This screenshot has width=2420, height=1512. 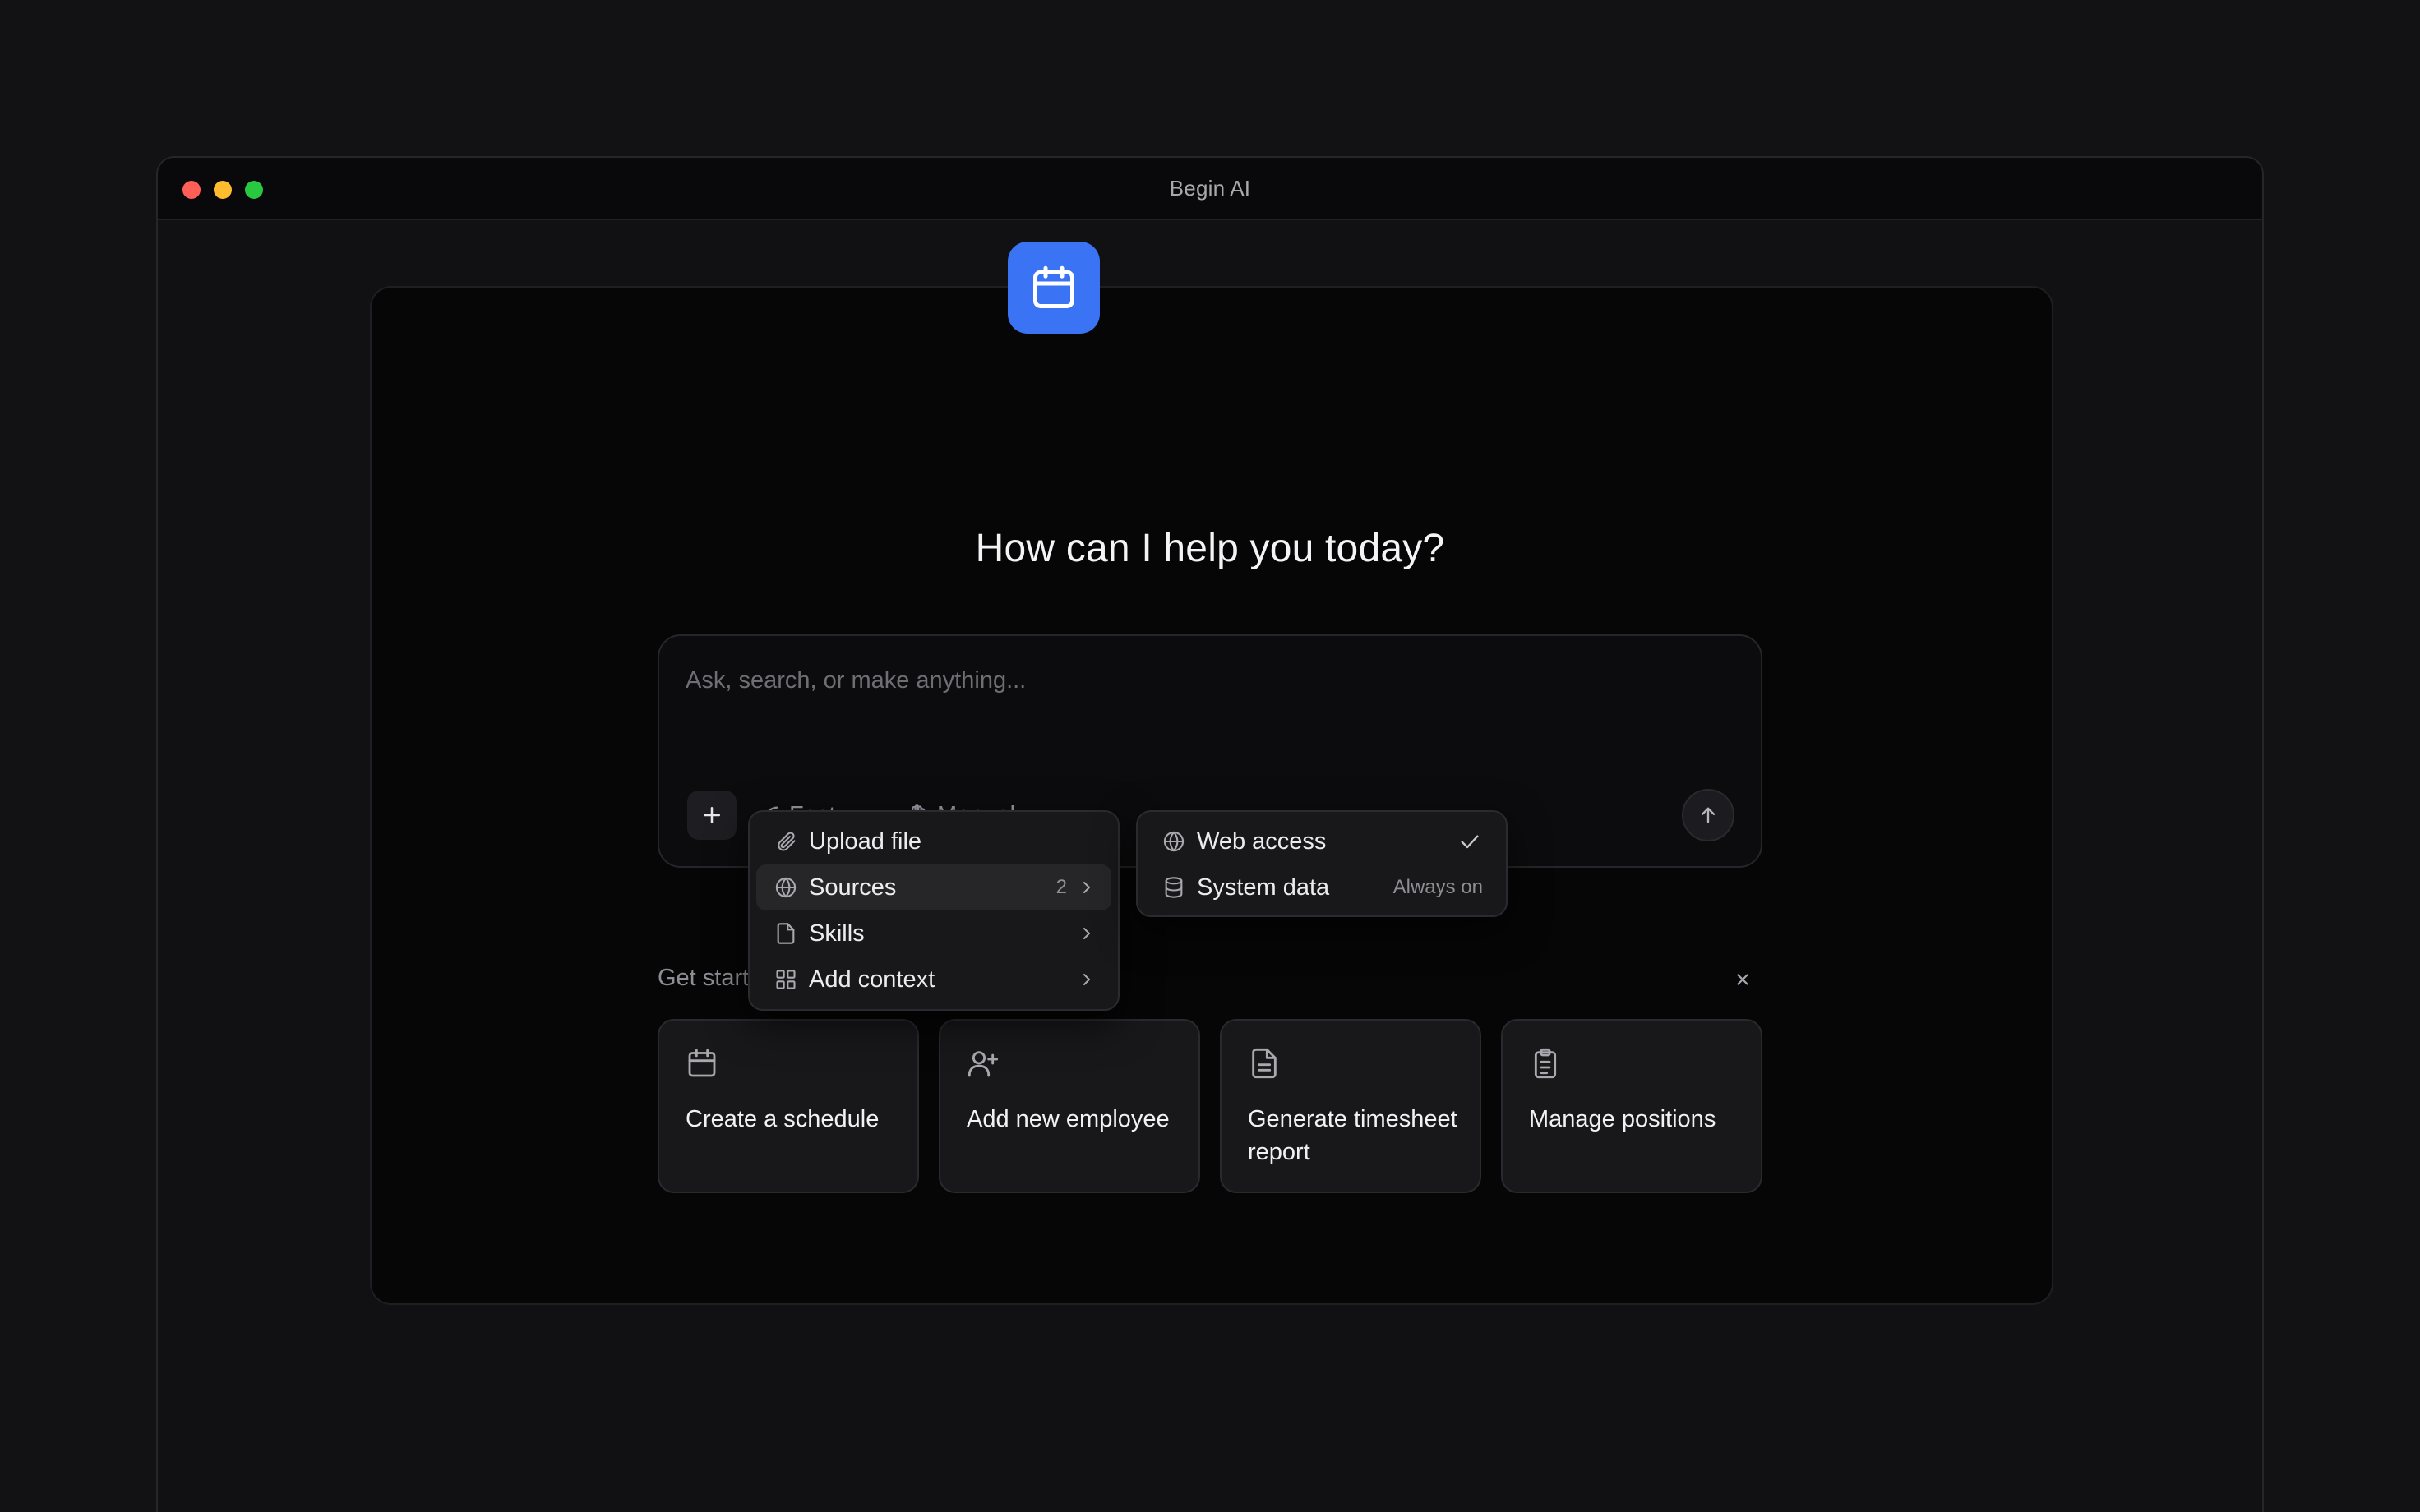 I want to click on card-label: Create a schedule, so click(x=783, y=1119).